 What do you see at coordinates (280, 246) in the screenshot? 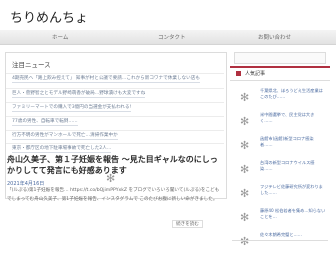
I see `sidebar-footer-divider` at bounding box center [280, 246].